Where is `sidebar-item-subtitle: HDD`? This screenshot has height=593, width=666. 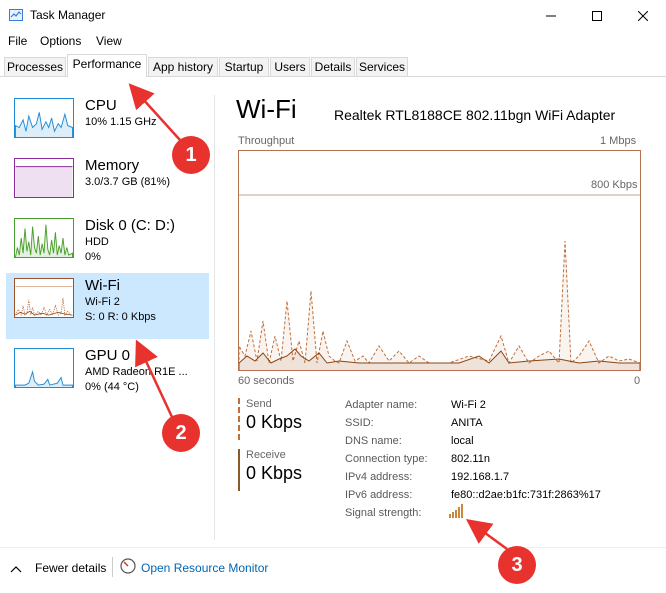 sidebar-item-subtitle: HDD is located at coordinates (97, 242).